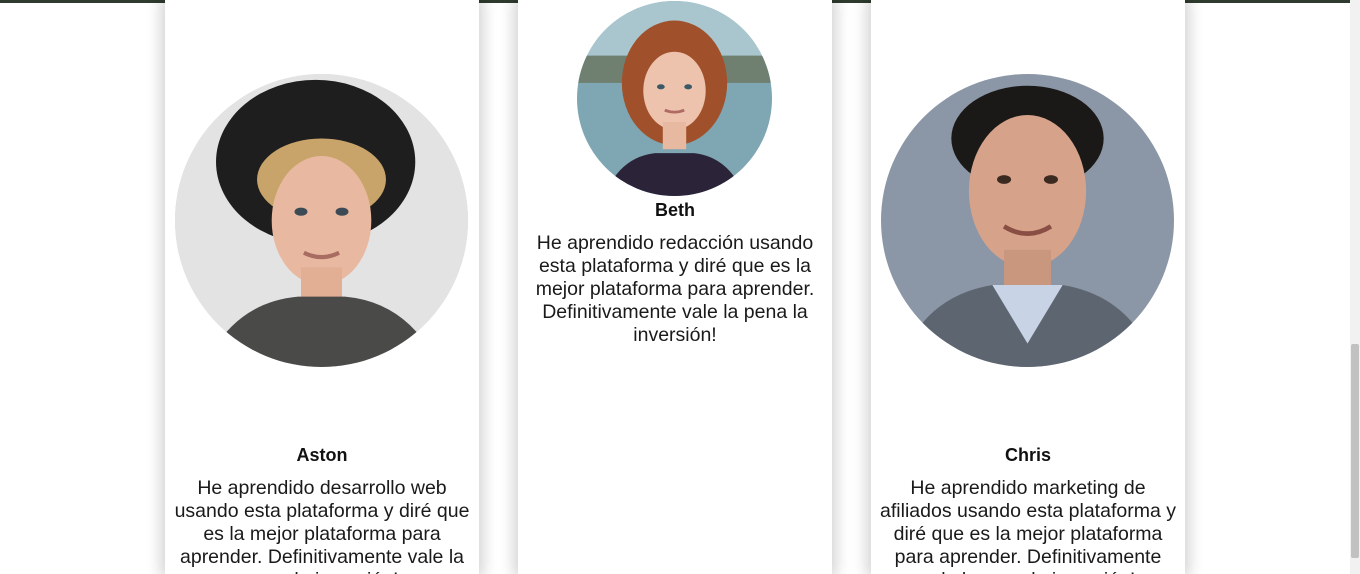  I want to click on person-name: Beth, so click(675, 210).